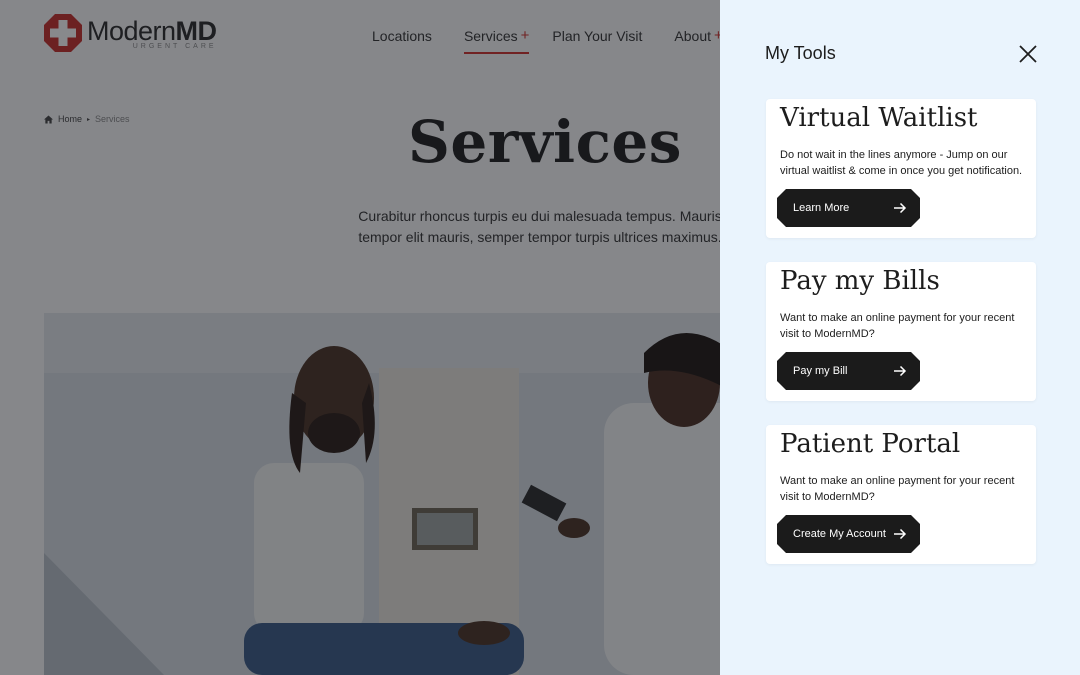 The height and width of the screenshot is (675, 1080). I want to click on close-icon, so click(1028, 54).